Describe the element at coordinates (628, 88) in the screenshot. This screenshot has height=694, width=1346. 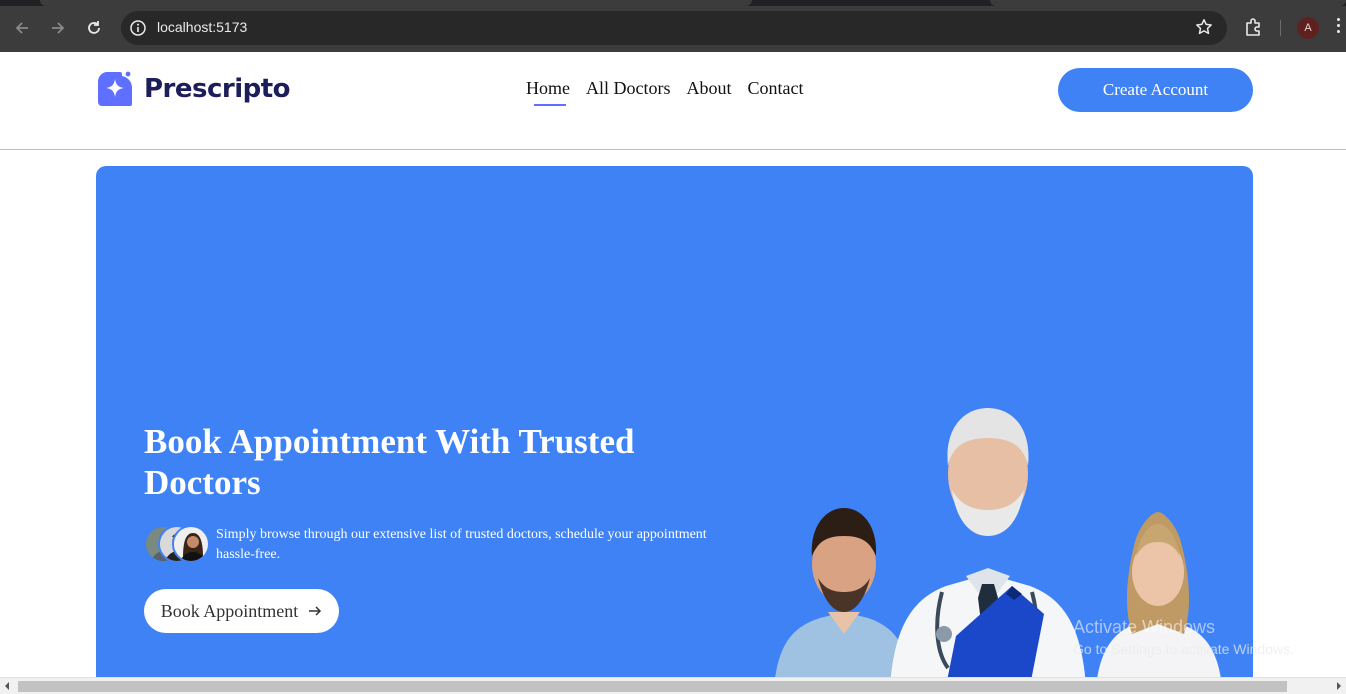
I see `nav-all-doctors: All Doctors` at that location.